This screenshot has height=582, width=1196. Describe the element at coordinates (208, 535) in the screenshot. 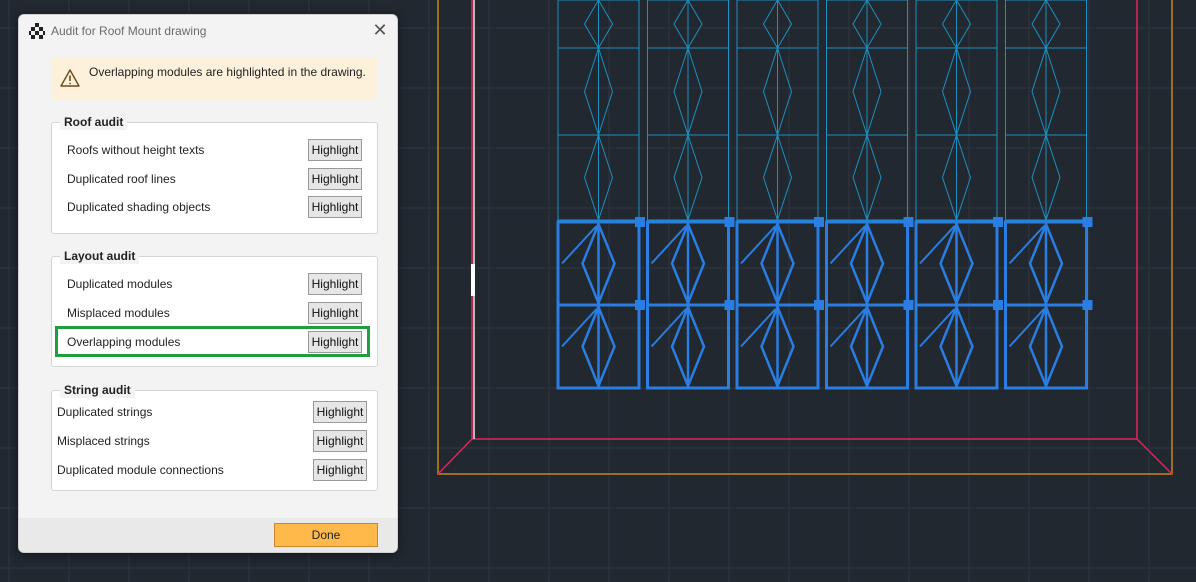

I see `dialog-footer: Done` at that location.